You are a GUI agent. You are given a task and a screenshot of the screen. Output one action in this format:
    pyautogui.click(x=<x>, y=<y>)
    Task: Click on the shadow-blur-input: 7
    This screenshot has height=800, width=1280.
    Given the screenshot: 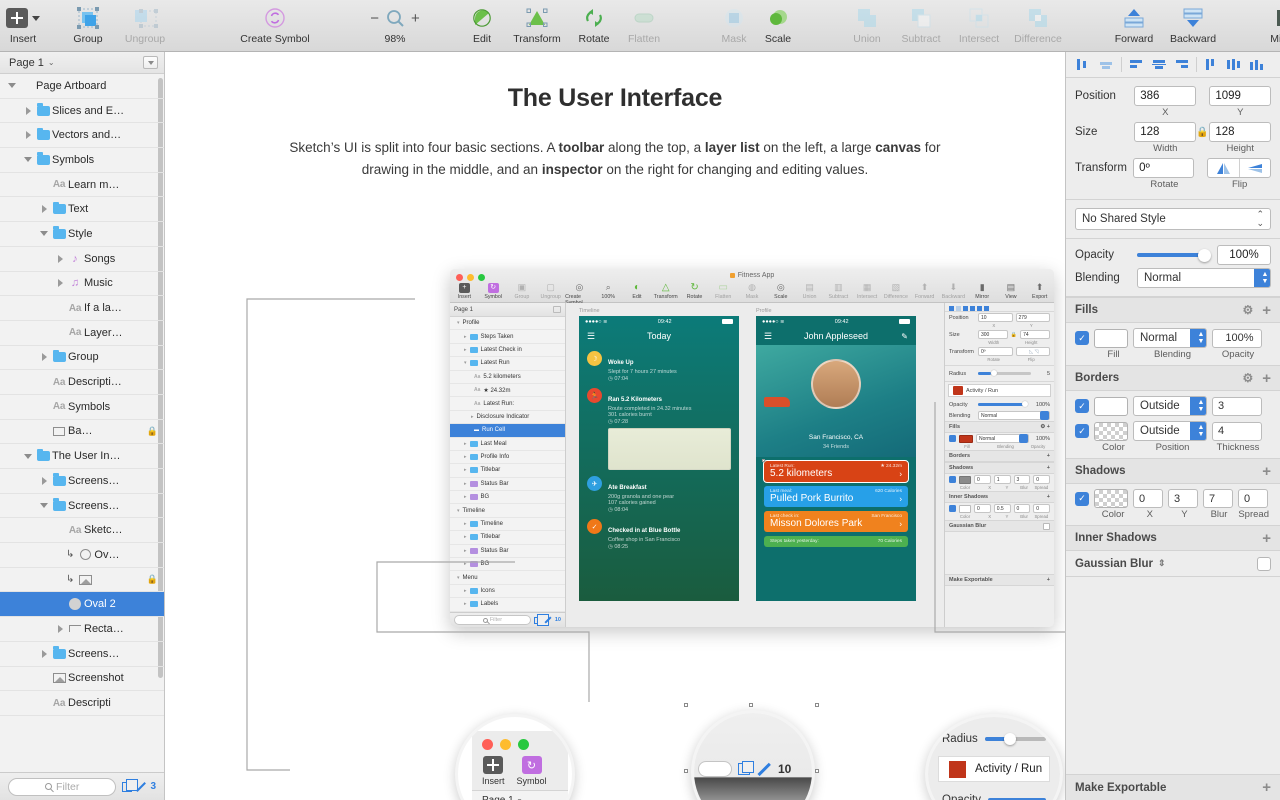 What is the action you would take?
    pyautogui.click(x=1218, y=498)
    